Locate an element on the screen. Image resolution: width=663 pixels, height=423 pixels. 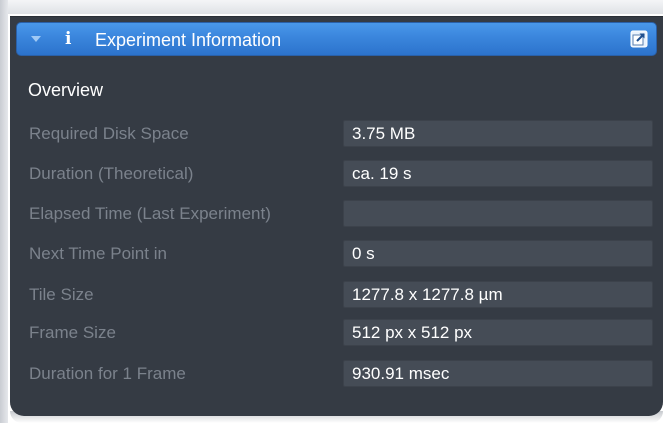
info-icon: i is located at coordinates (68, 39).